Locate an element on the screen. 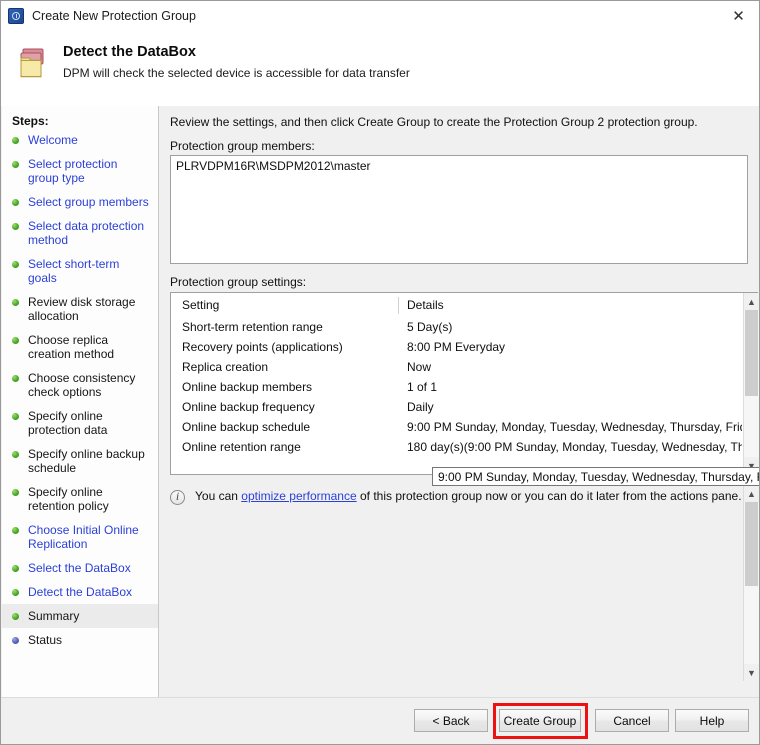 This screenshot has height=745, width=760. setting-name: Short-term retention range is located at coordinates (252, 327).